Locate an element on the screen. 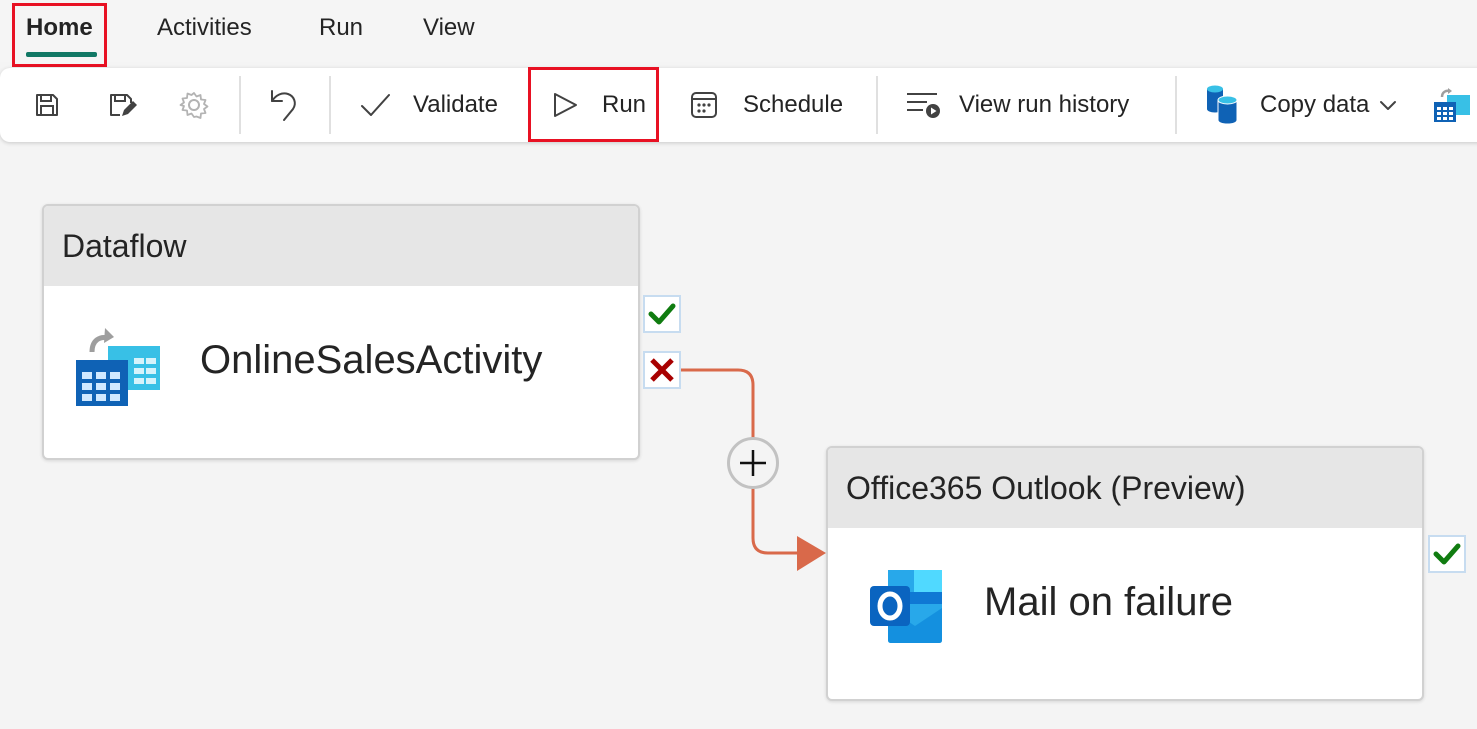 The height and width of the screenshot is (729, 1477). play-icon is located at coordinates (565, 105).